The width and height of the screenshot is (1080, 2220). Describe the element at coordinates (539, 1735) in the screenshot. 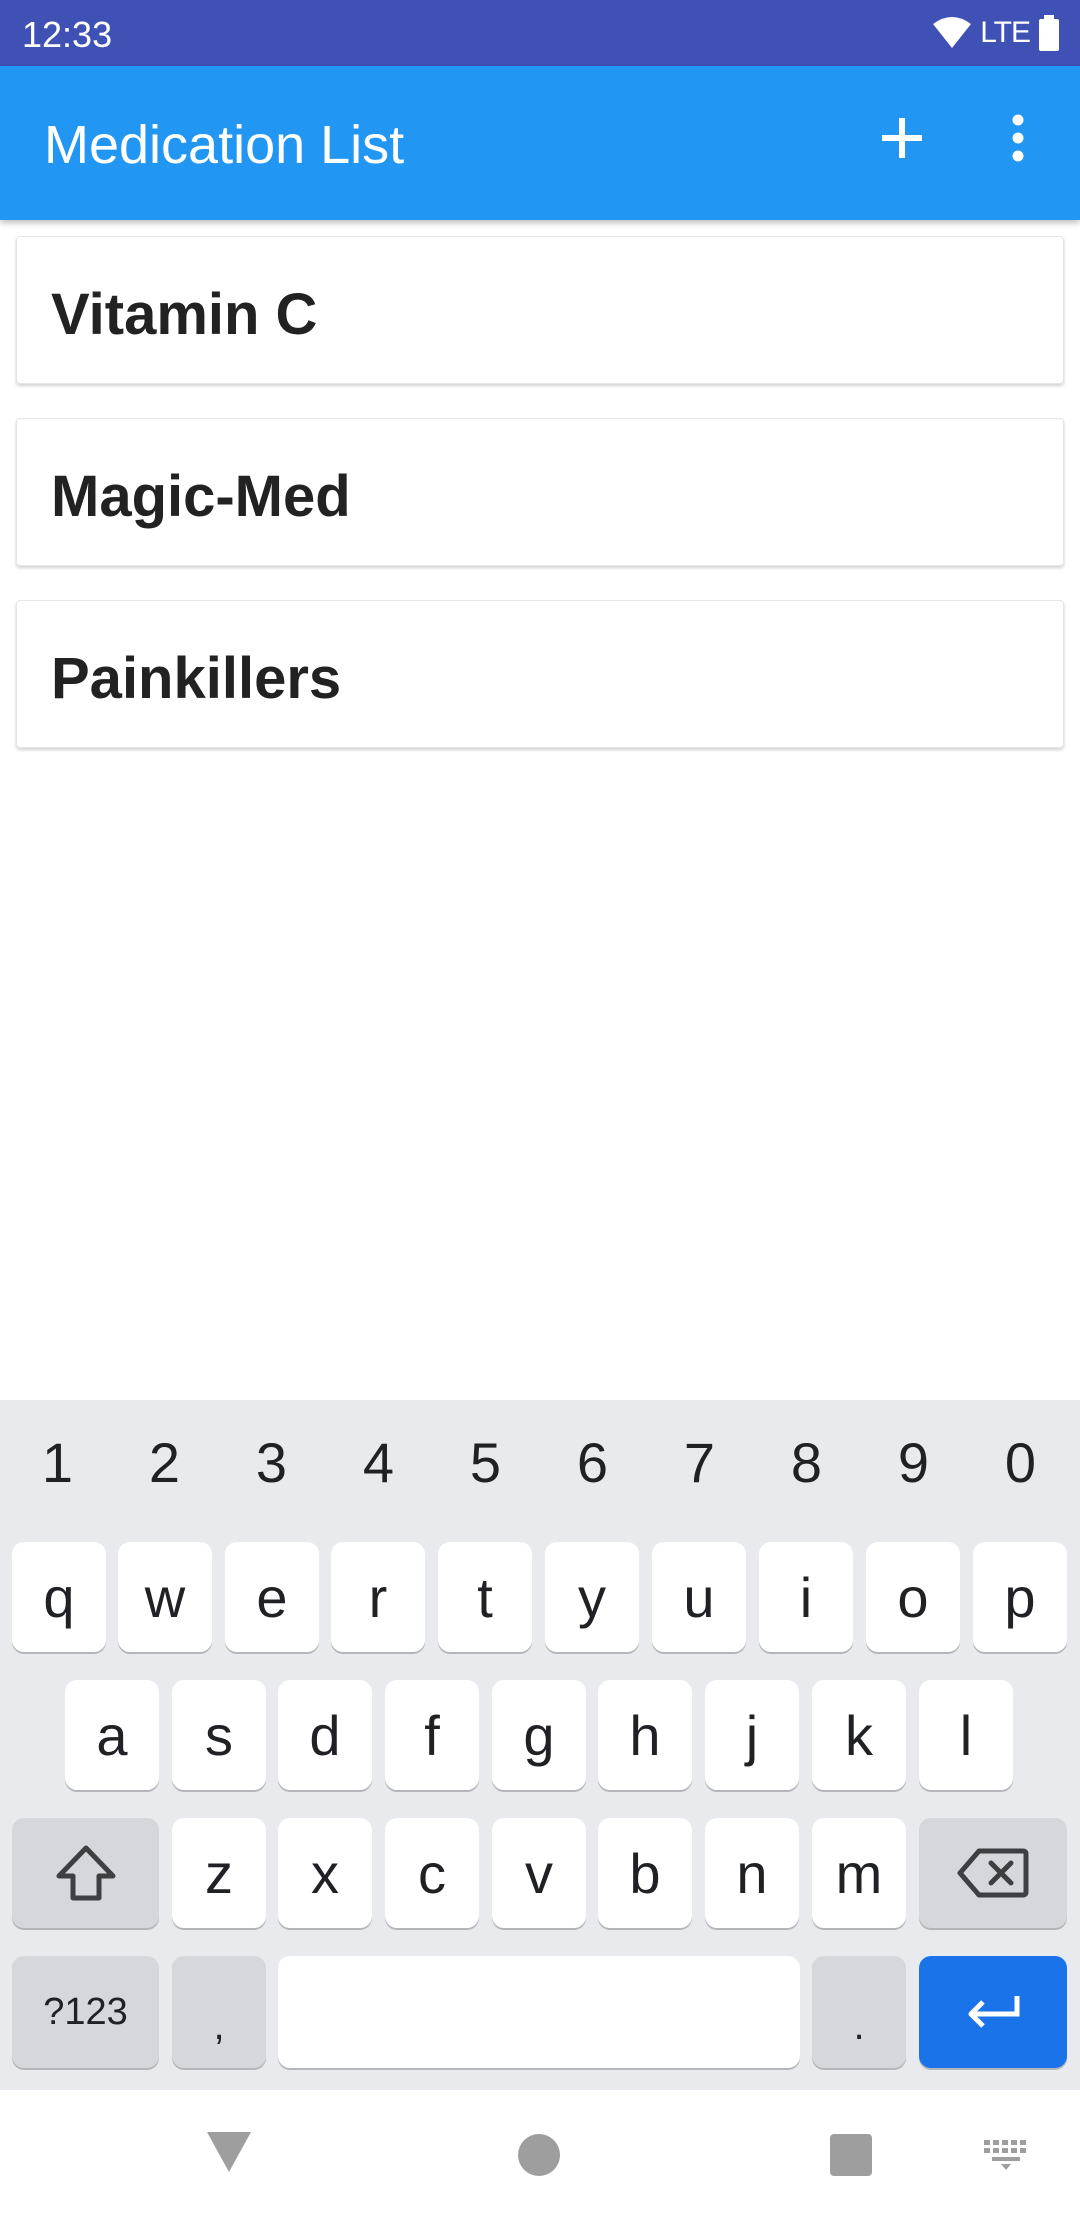

I see `key-g: g` at that location.